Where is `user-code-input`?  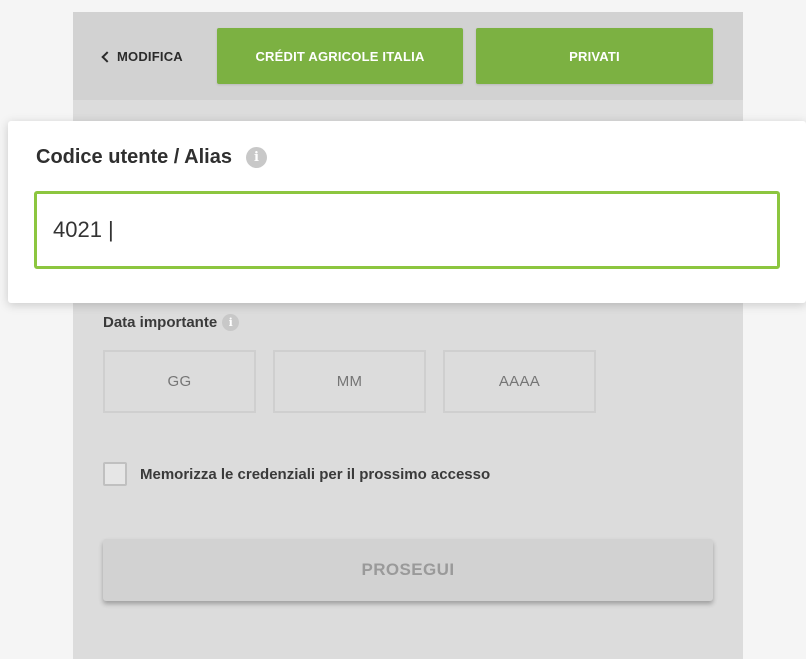
user-code-input is located at coordinates (407, 230).